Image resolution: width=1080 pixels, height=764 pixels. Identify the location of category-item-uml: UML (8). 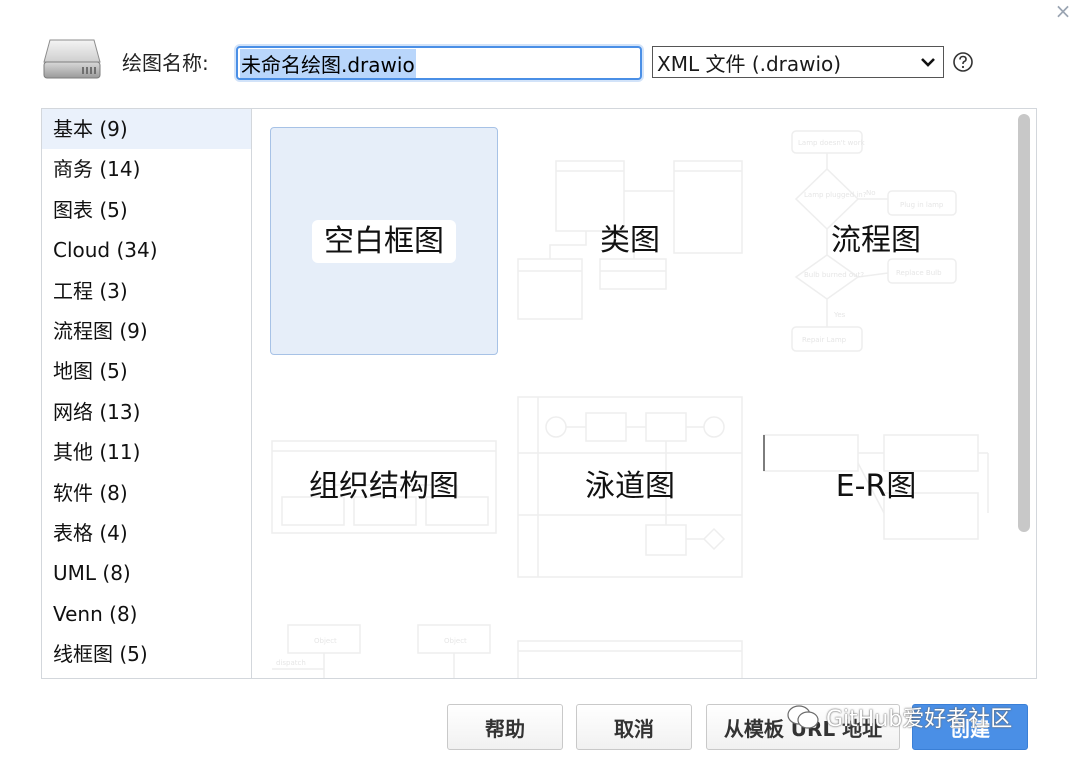
(146, 573).